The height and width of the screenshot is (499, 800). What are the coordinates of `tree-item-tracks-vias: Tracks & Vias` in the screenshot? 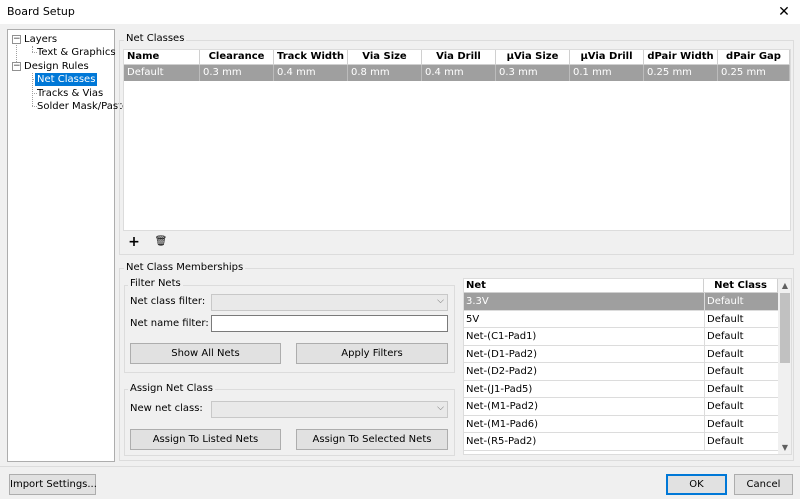 It's located at (70, 93).